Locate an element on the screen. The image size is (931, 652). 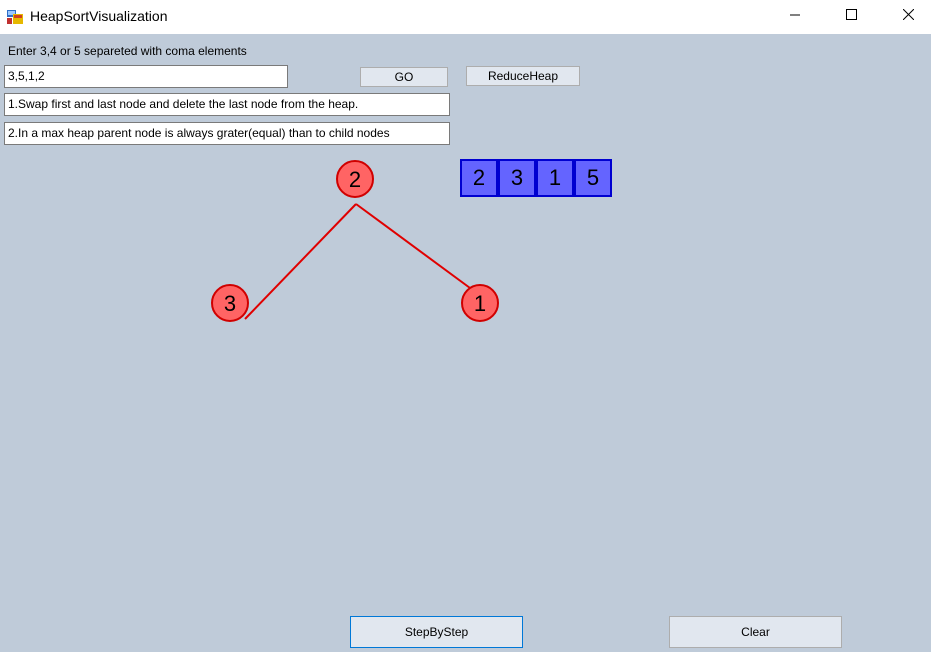
minimize-icon is located at coordinates (795, 16).